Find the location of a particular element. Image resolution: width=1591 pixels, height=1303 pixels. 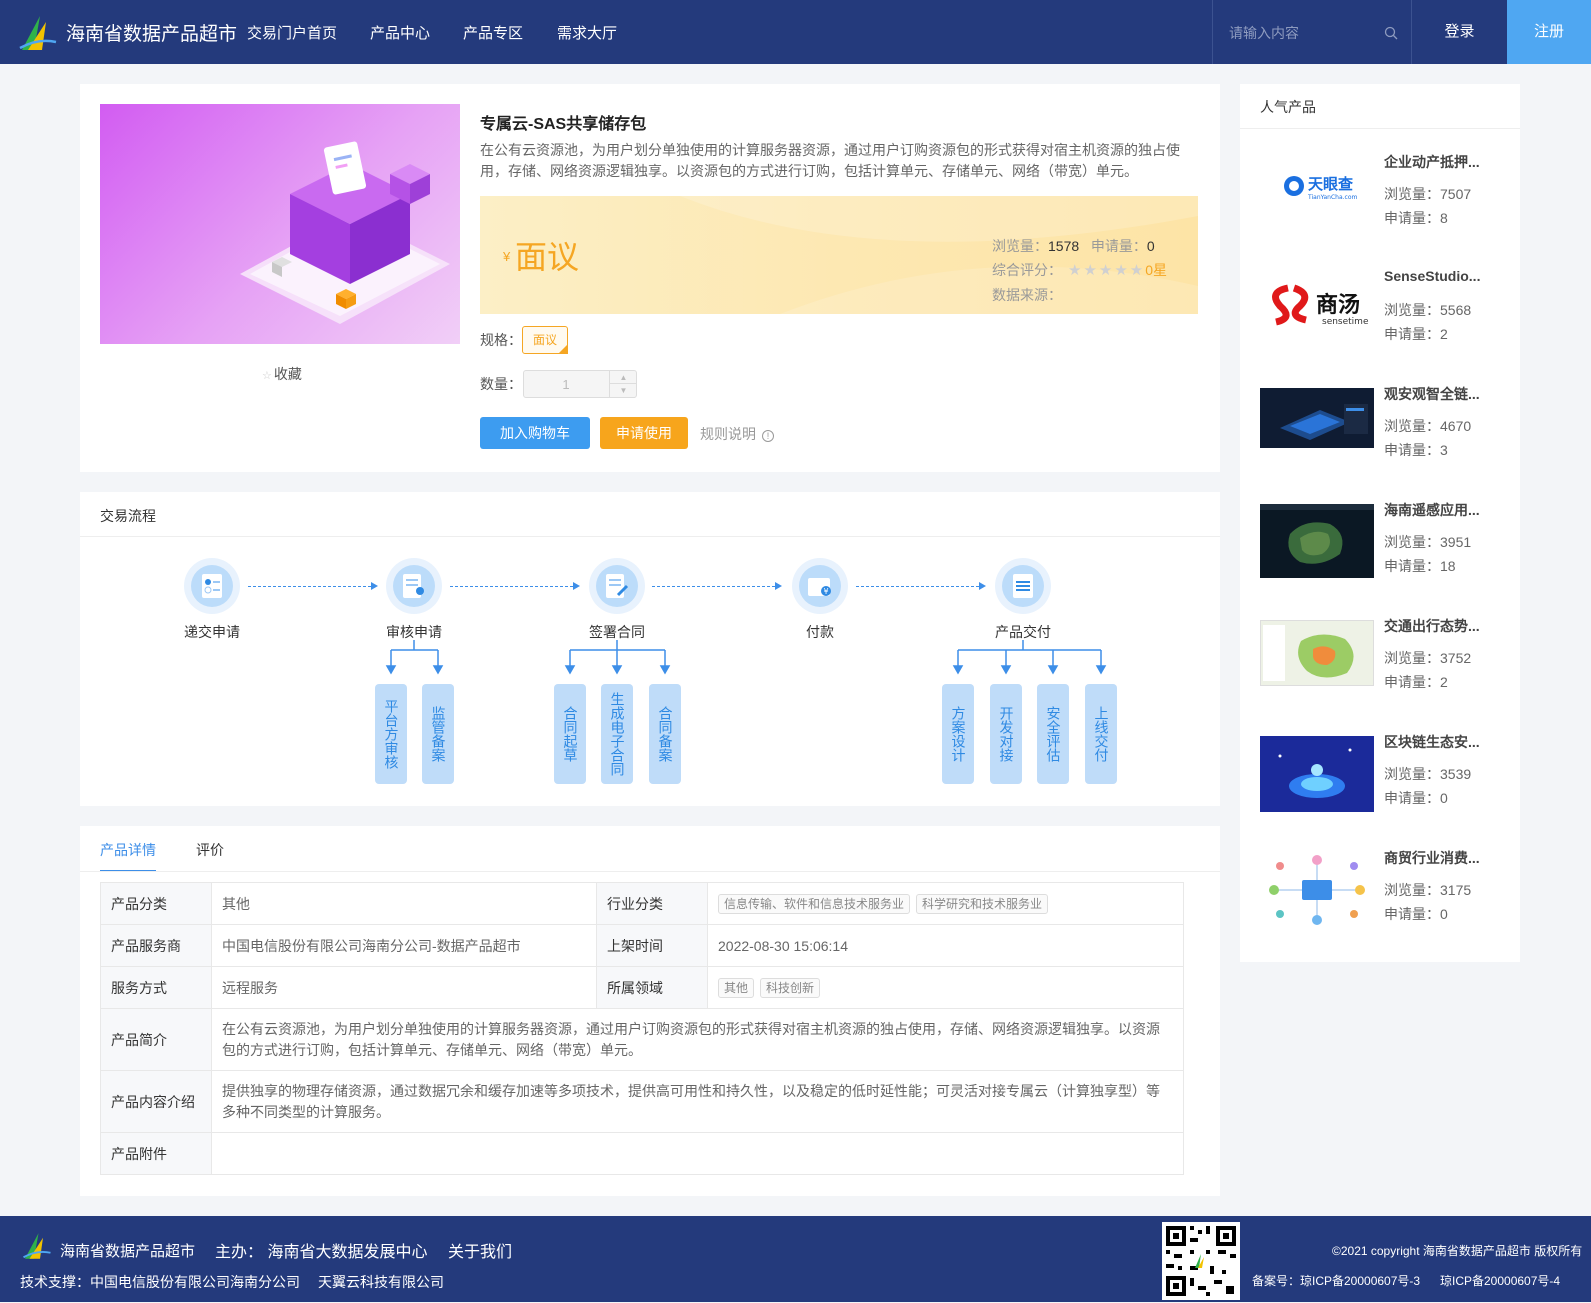

nav-product-zone: 产品专区 is located at coordinates (493, 32).